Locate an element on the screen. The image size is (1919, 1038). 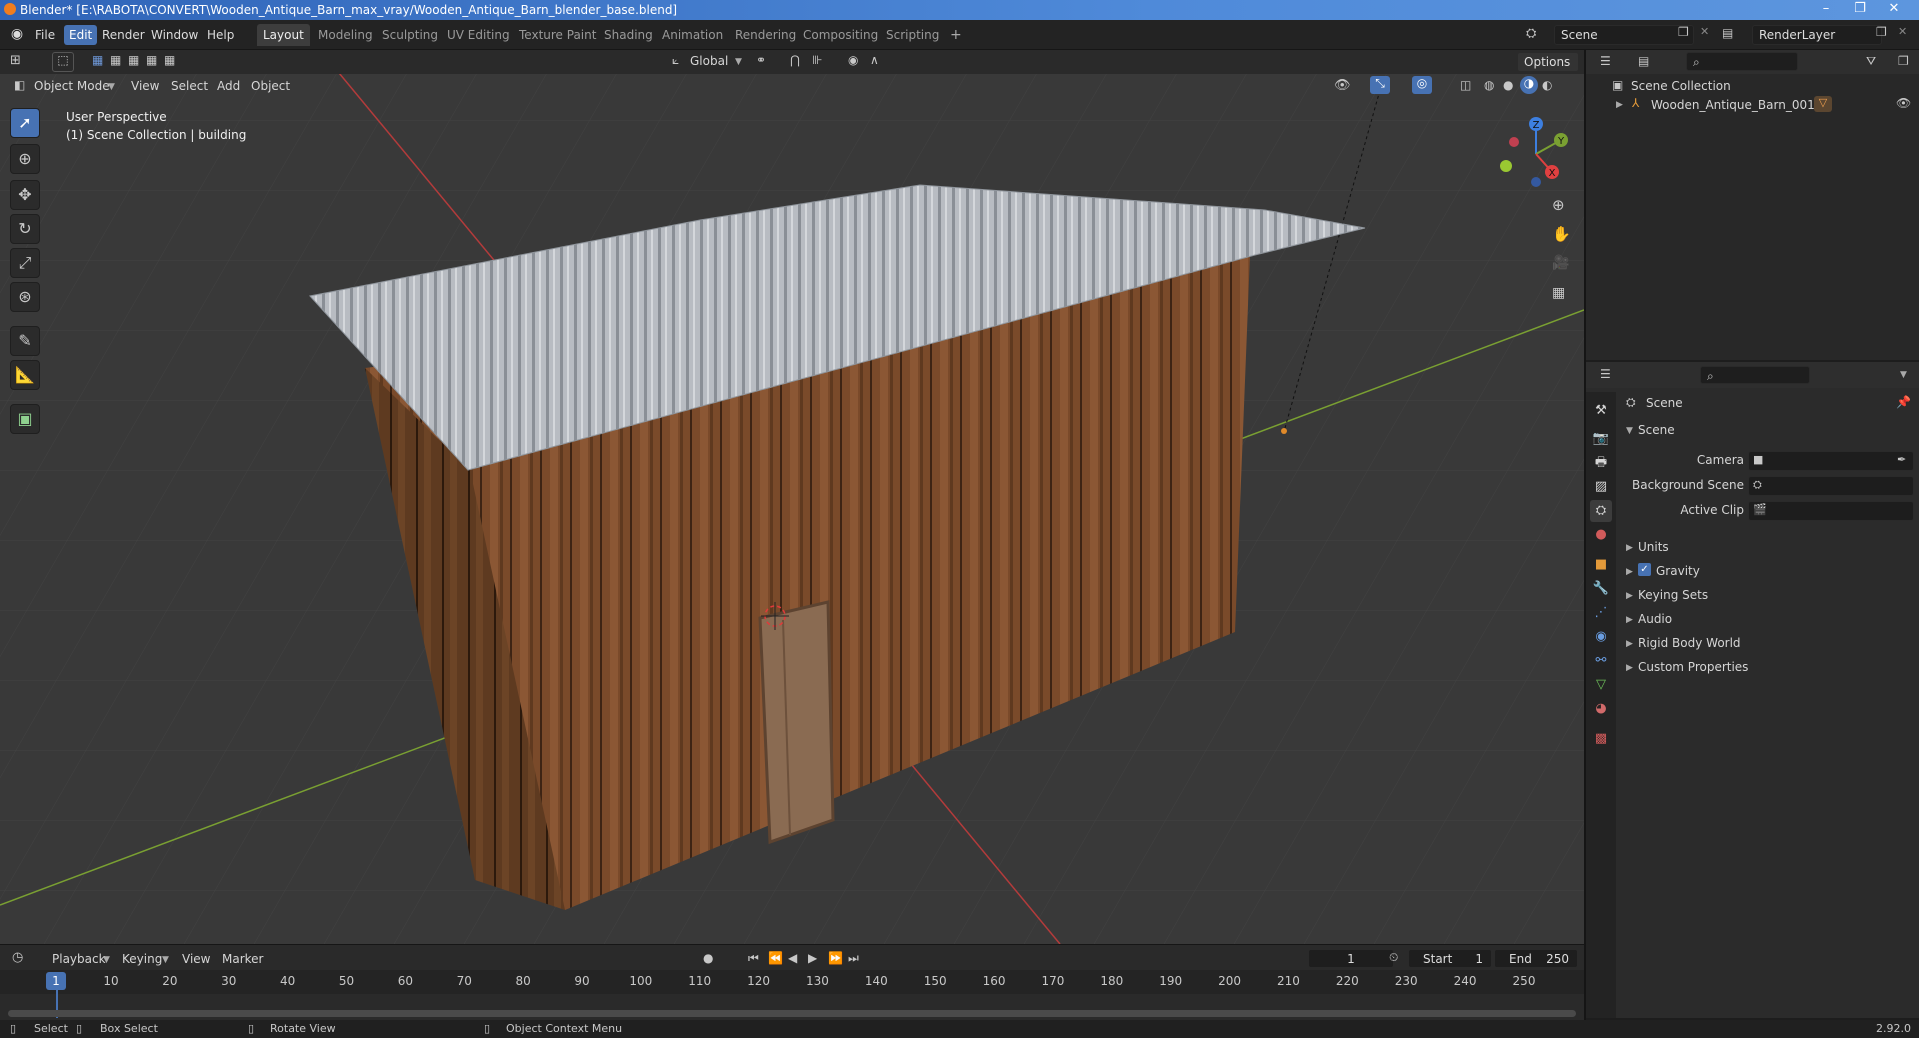
rotate-tool: ↻ is located at coordinates (25, 229).